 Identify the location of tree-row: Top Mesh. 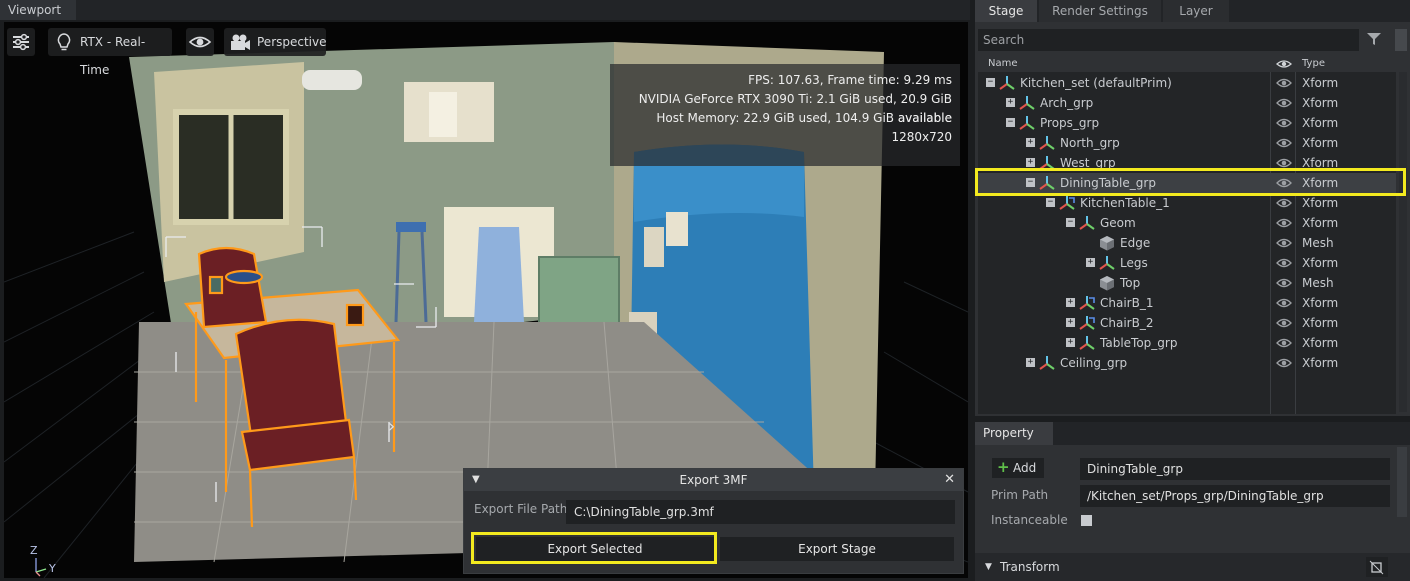
(1187, 283).